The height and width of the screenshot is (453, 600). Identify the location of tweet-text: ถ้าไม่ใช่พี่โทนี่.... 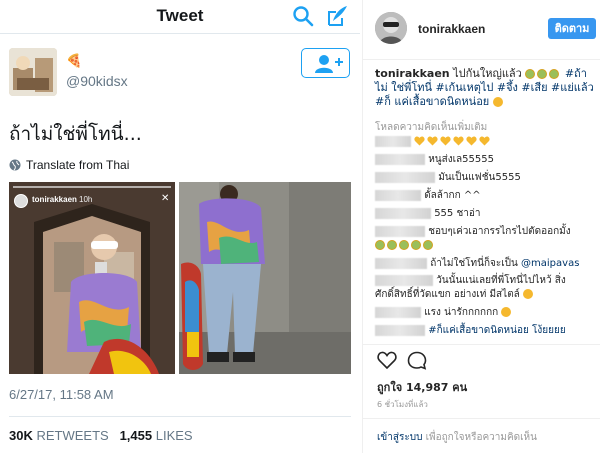
(75, 134).